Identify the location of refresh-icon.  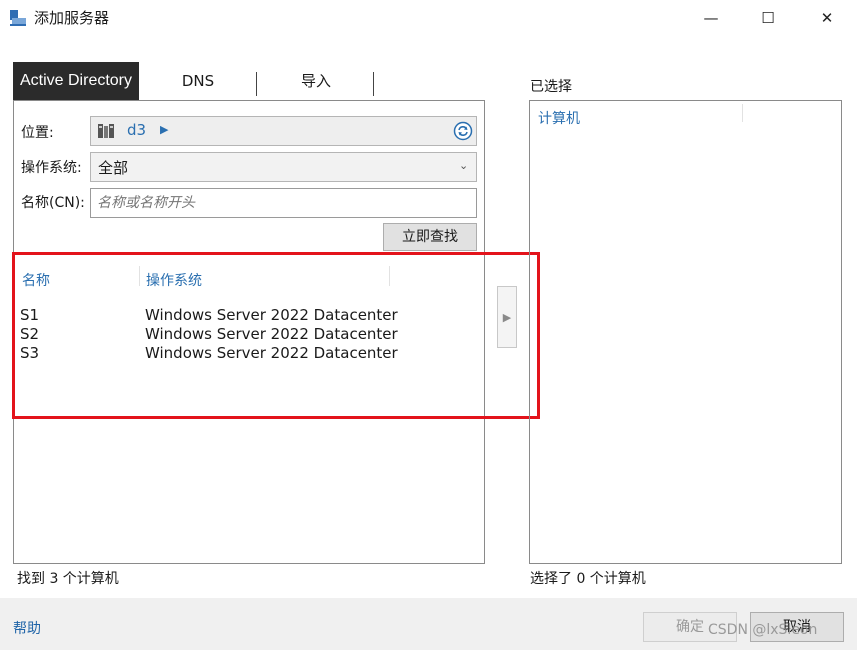
(463, 133).